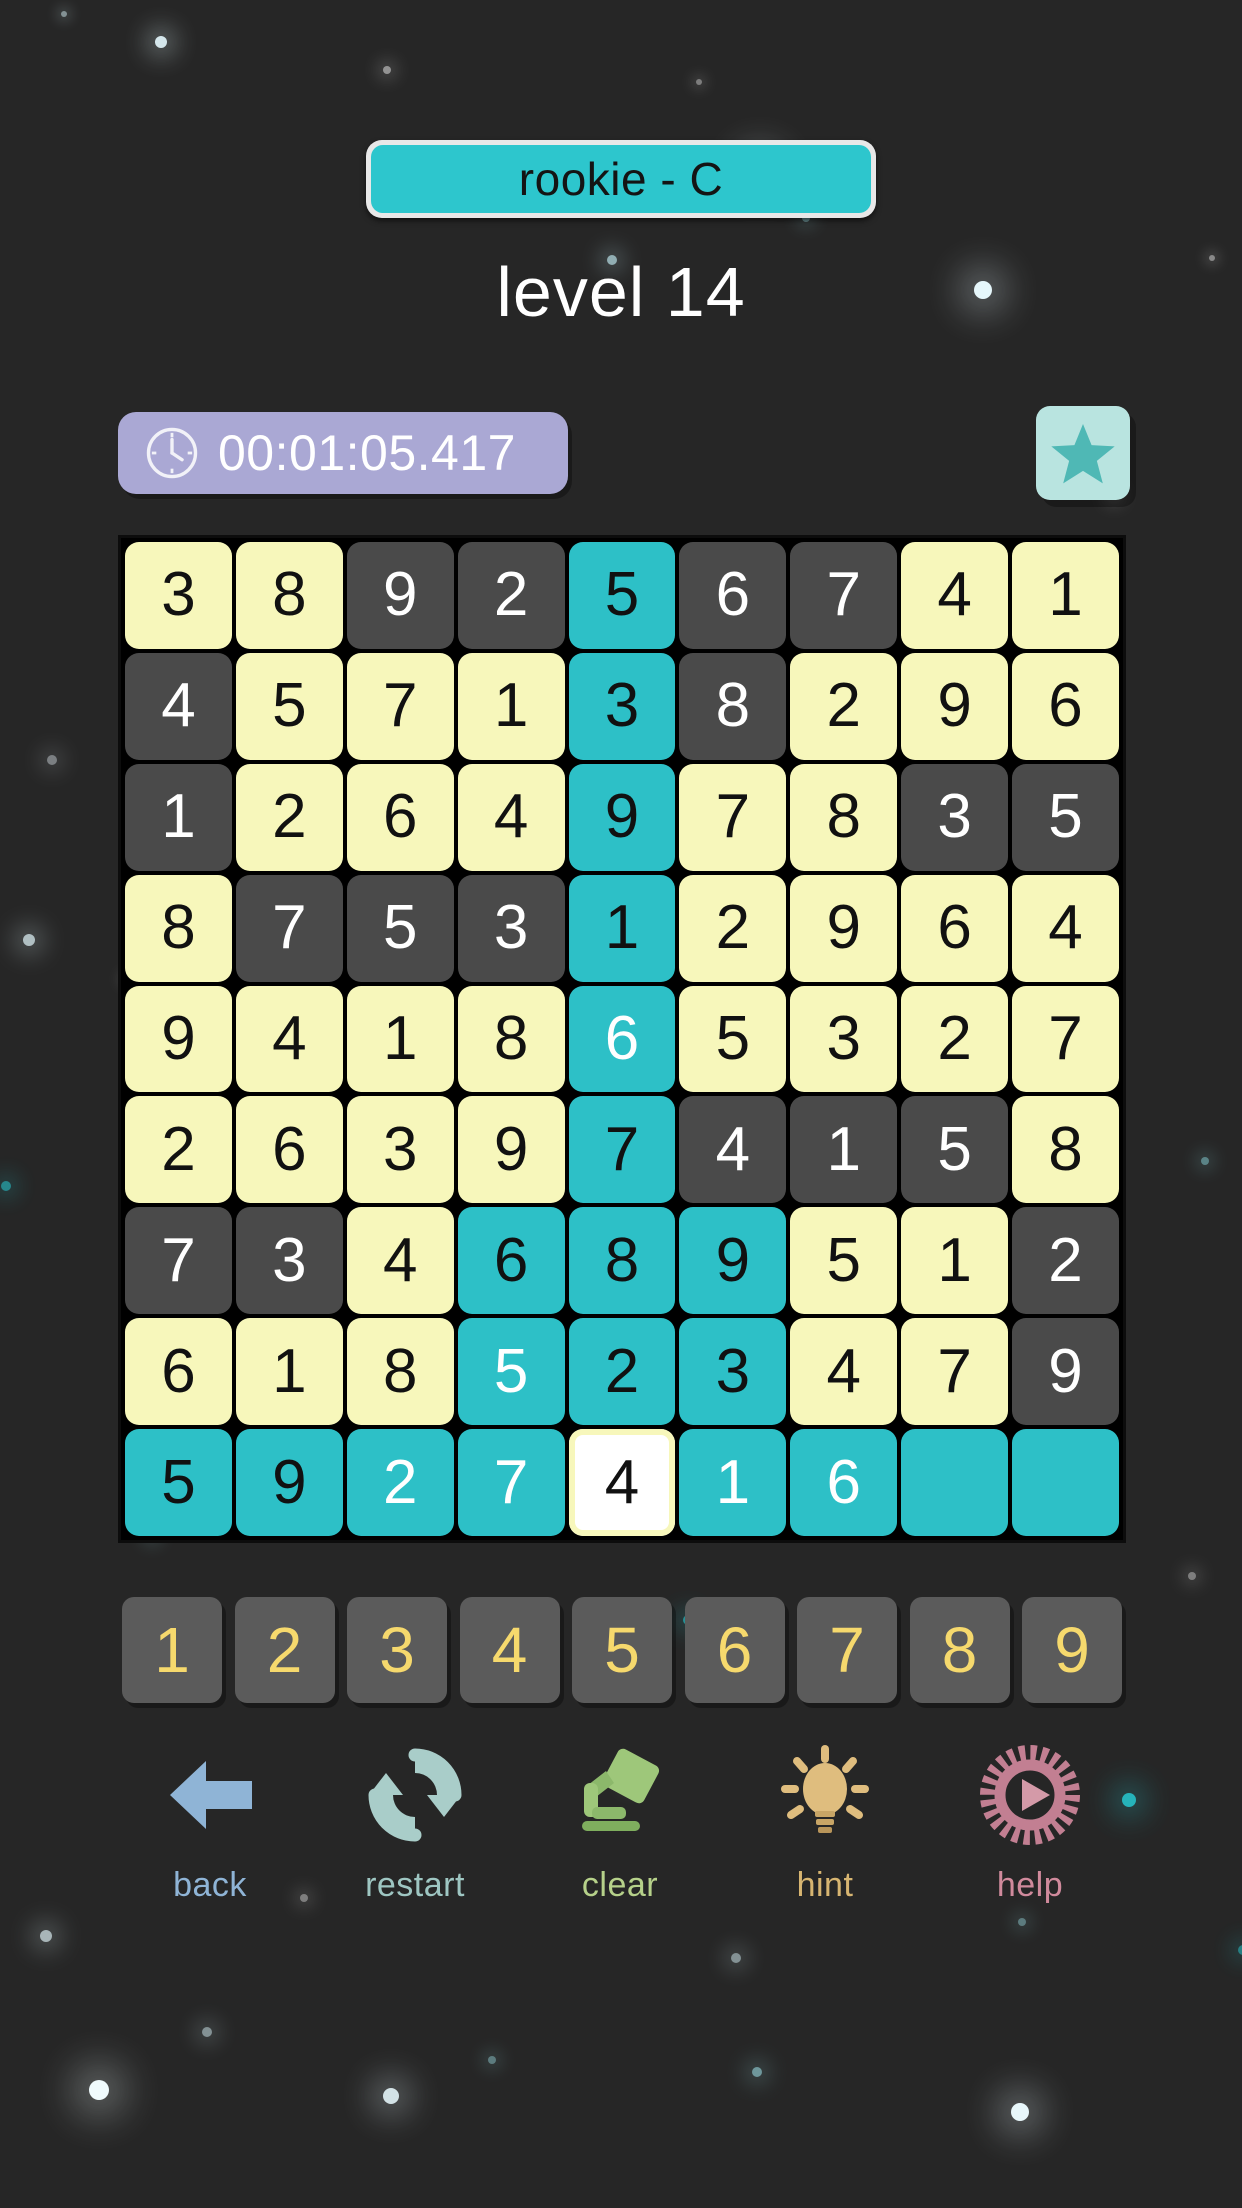 This screenshot has height=2208, width=1242. Describe the element at coordinates (622, 1261) in the screenshot. I see `cell-r7c5: 8` at that location.